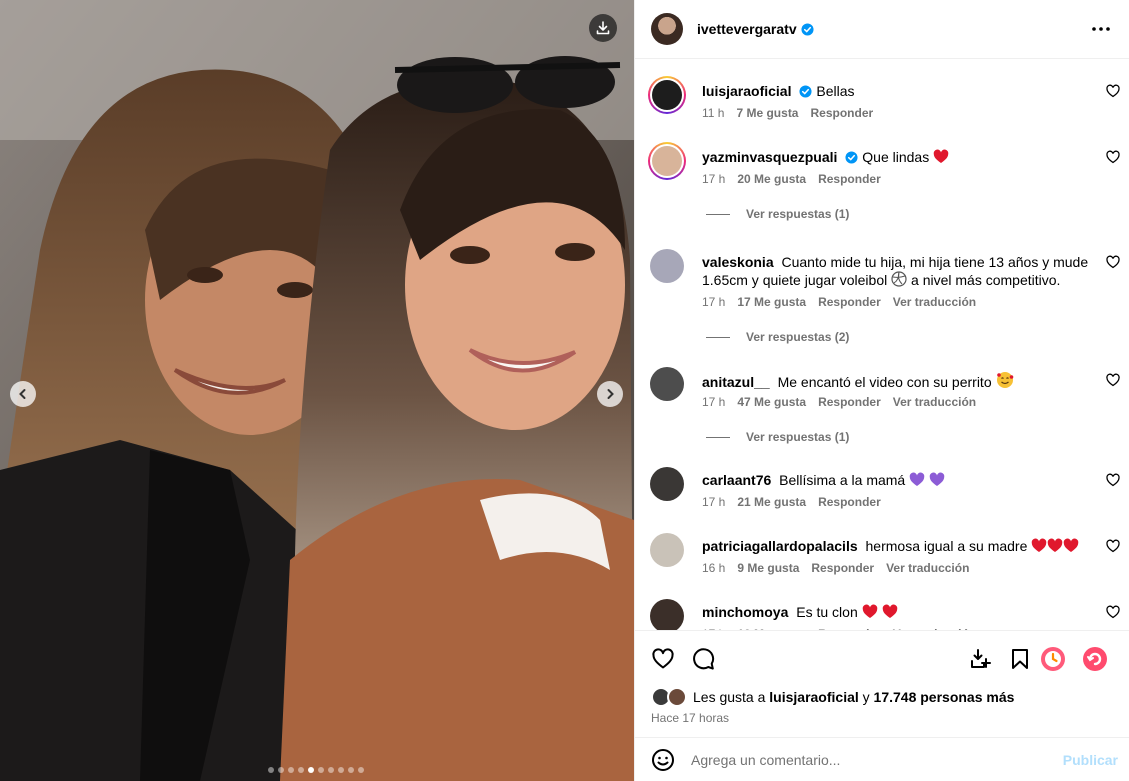 This screenshot has width=1129, height=781. I want to click on next-image-button, so click(610, 394).